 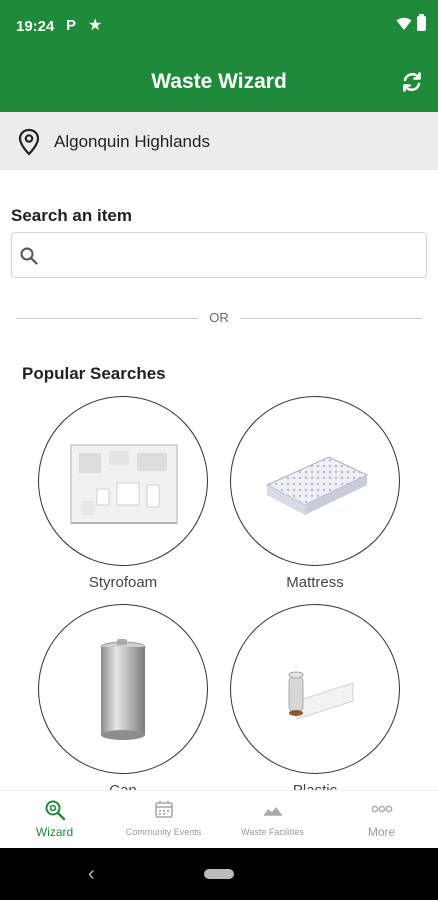 What do you see at coordinates (163, 820) in the screenshot?
I see `nav-item-community-events: Community Events` at bounding box center [163, 820].